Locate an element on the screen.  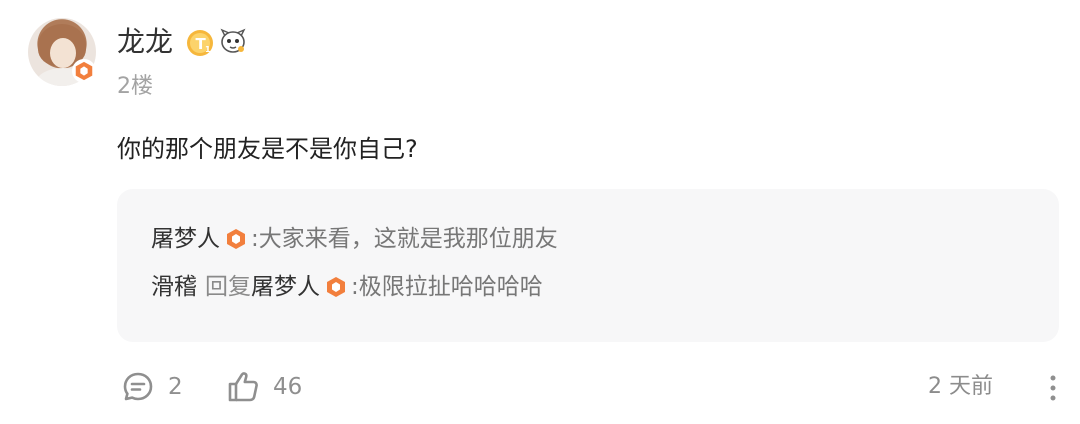
verified-hex-icon is located at coordinates (84, 71).